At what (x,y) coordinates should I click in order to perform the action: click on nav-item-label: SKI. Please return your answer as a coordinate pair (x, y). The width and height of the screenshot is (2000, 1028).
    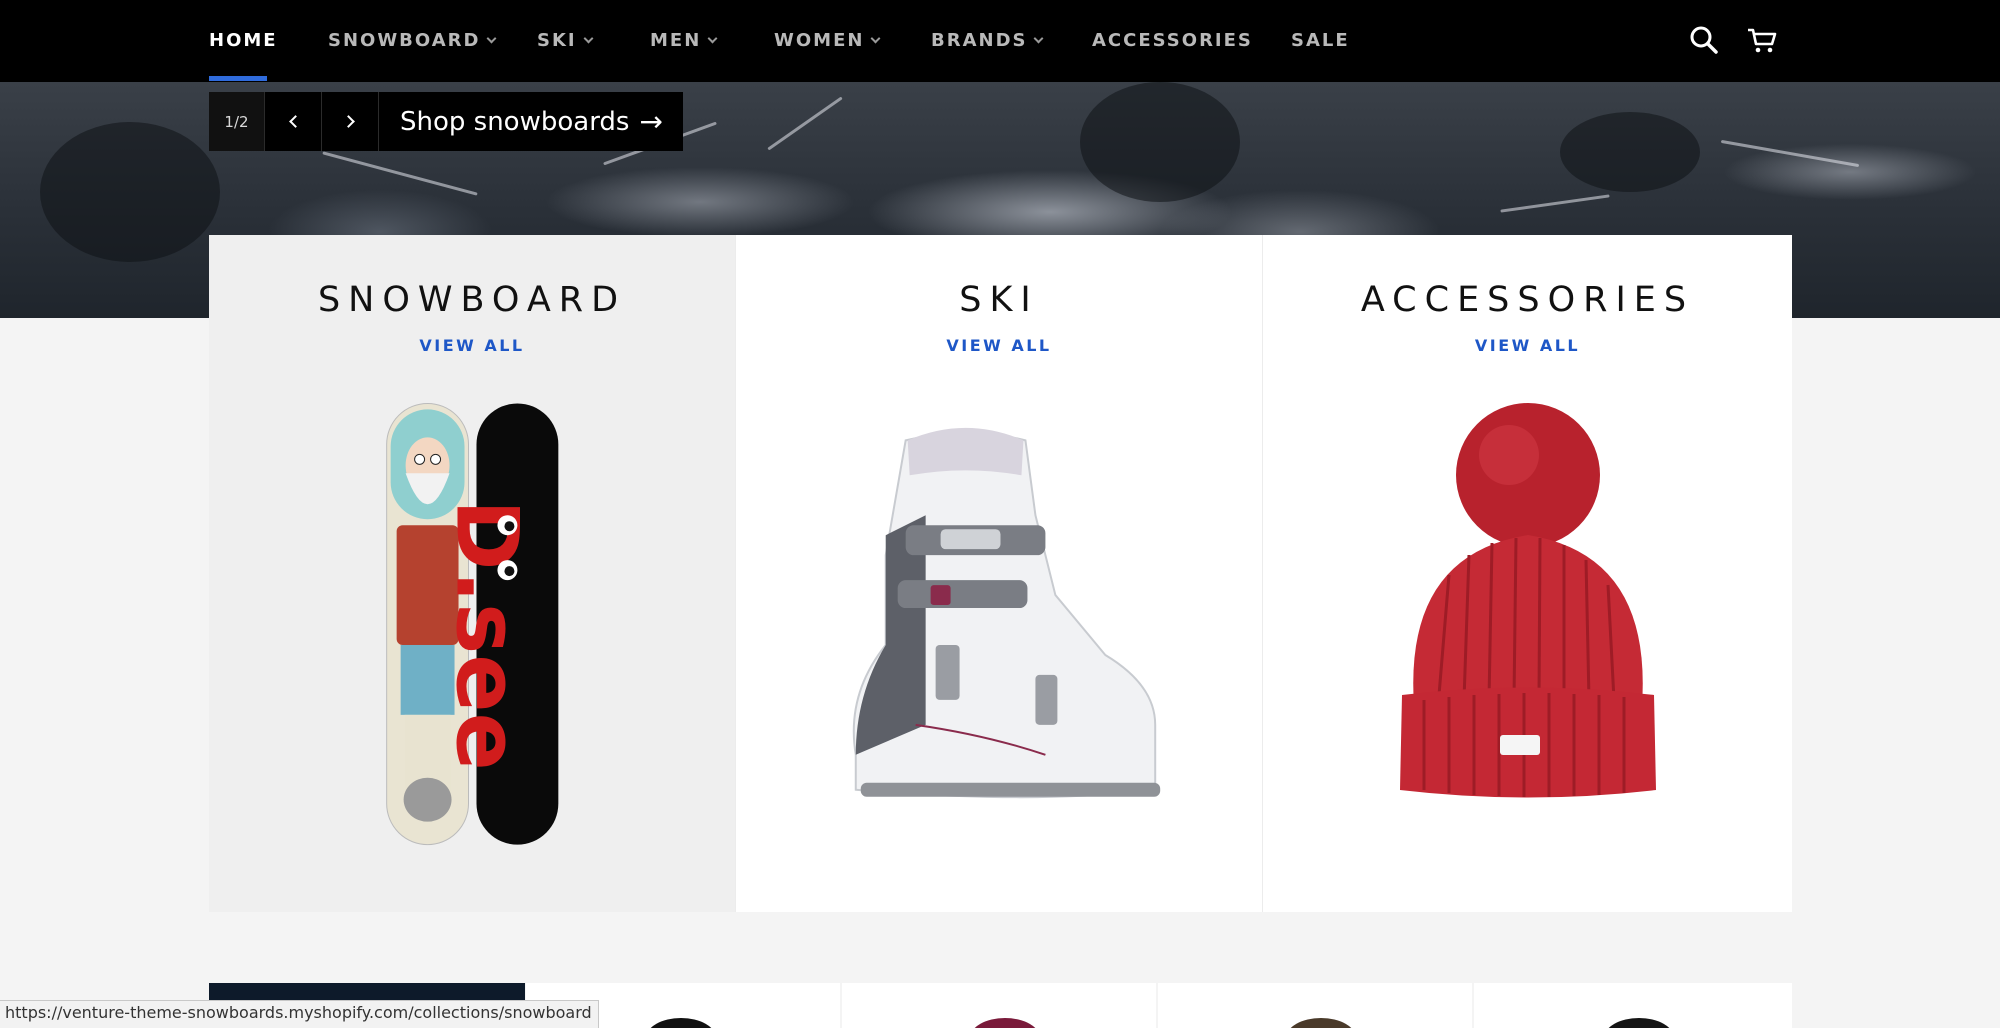
    Looking at the image, I should click on (557, 40).